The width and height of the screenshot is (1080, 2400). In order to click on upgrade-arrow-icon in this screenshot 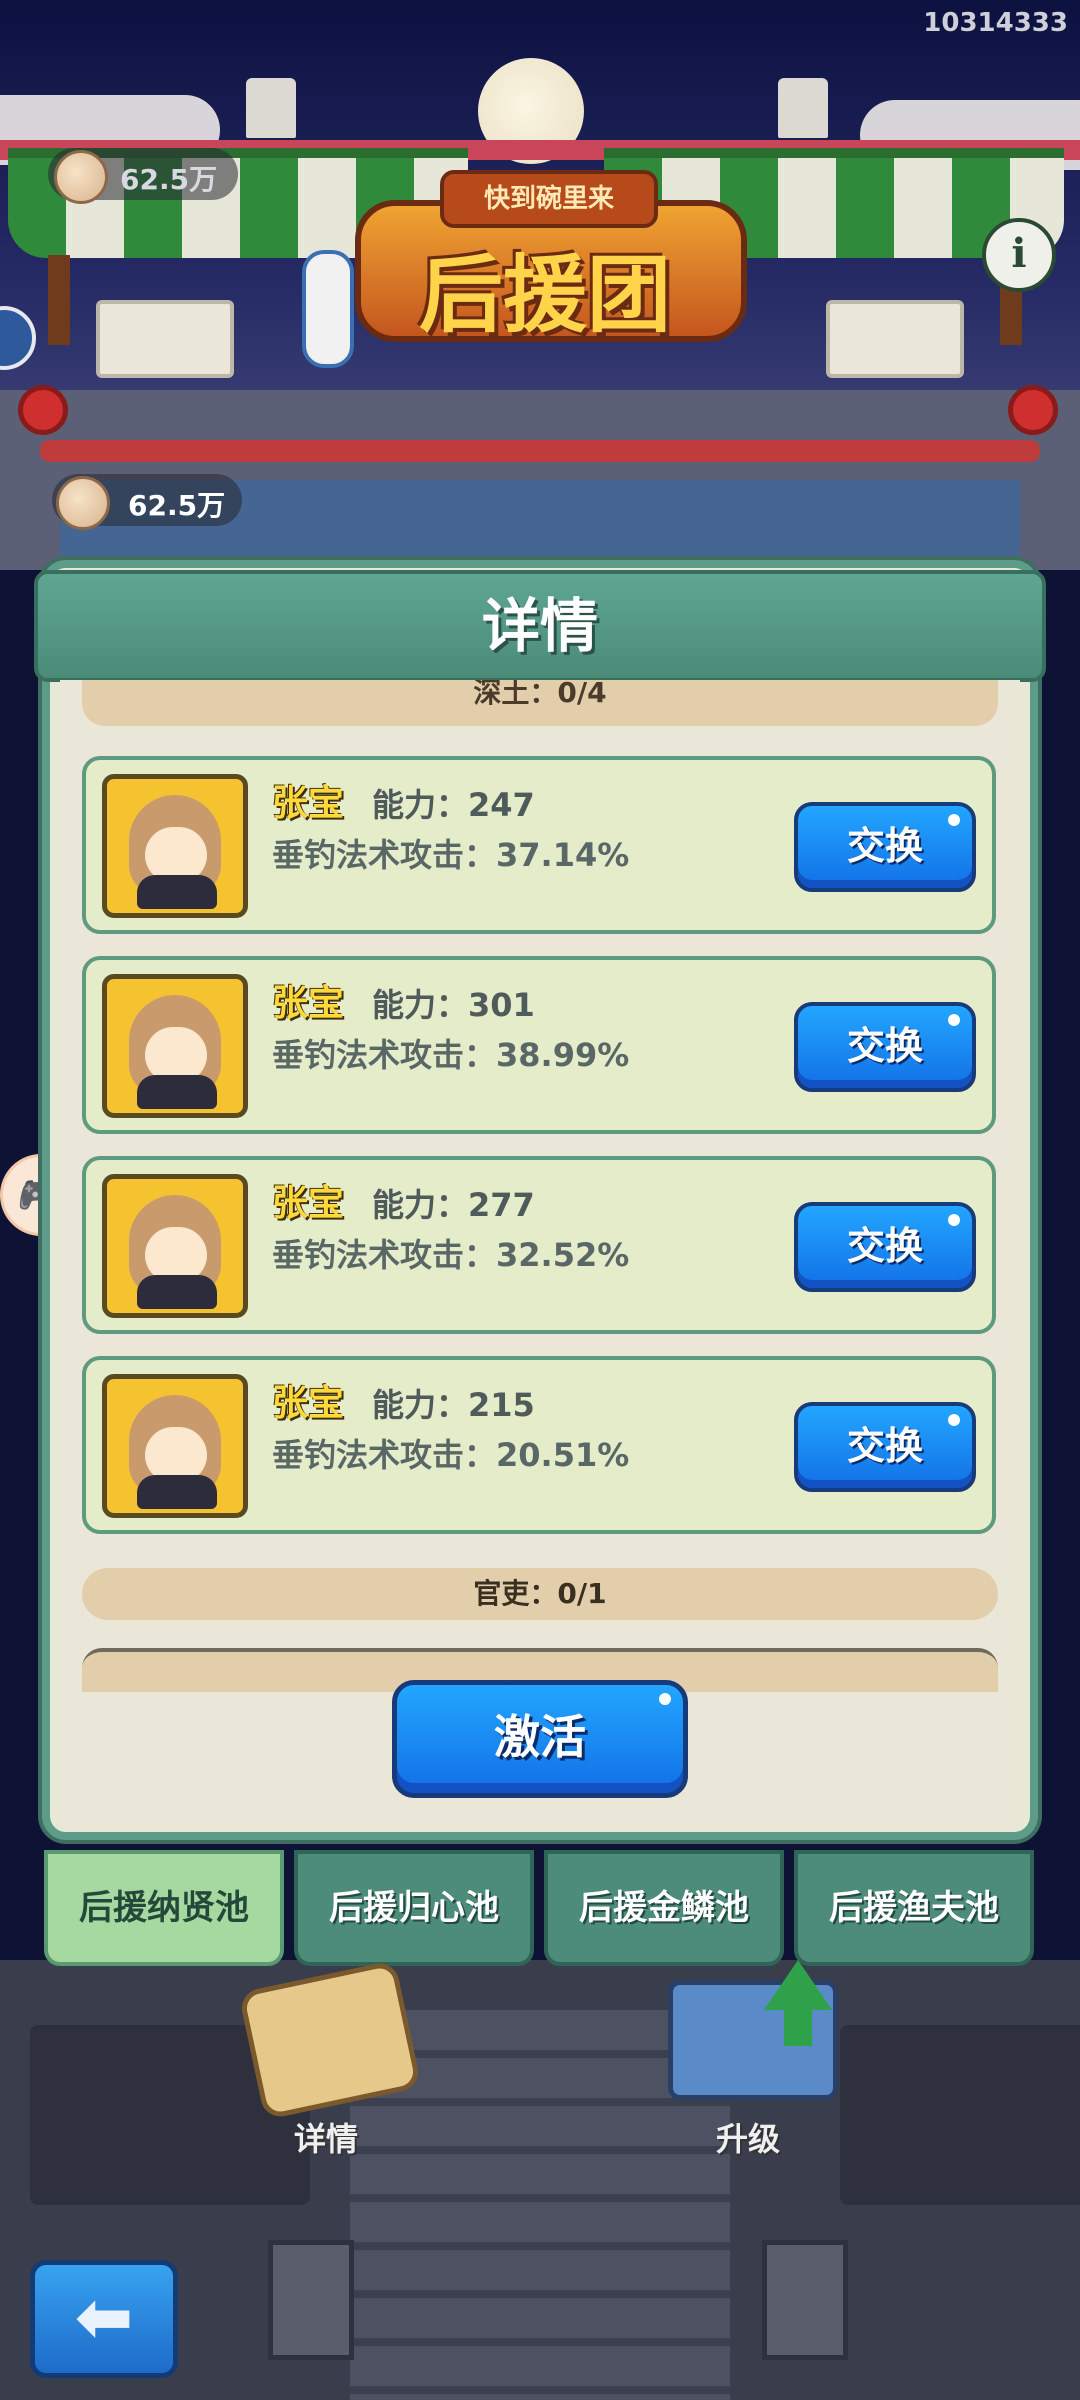, I will do `click(798, 1985)`.